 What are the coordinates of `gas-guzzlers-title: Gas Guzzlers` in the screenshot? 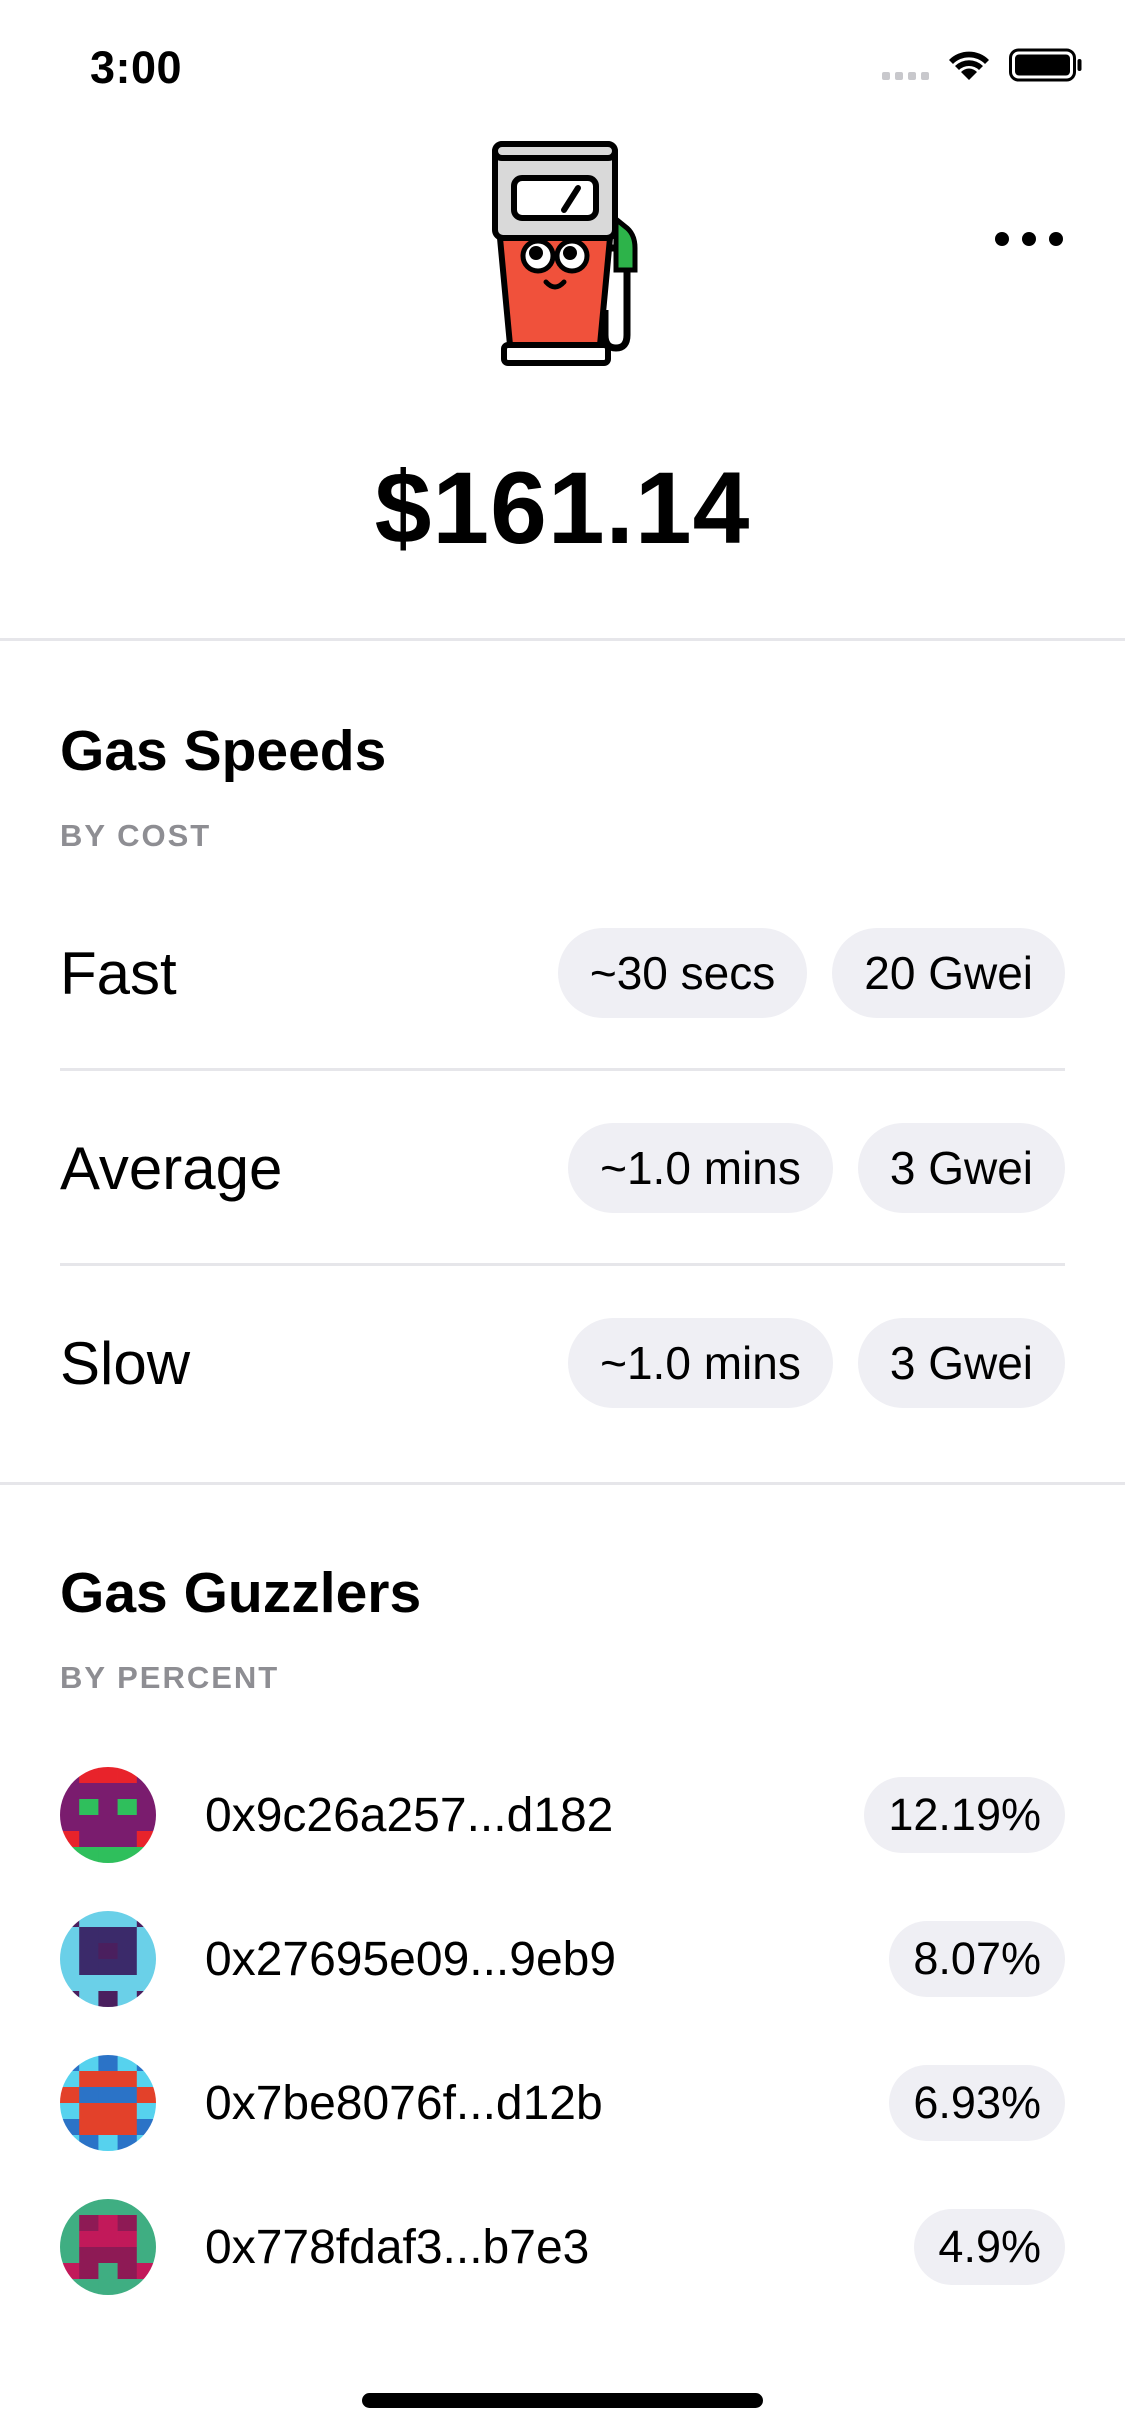 It's located at (241, 1593).